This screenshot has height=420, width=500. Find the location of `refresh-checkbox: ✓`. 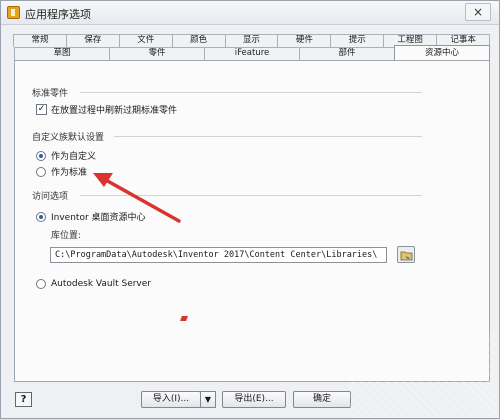

refresh-checkbox: ✓ is located at coordinates (41, 109).